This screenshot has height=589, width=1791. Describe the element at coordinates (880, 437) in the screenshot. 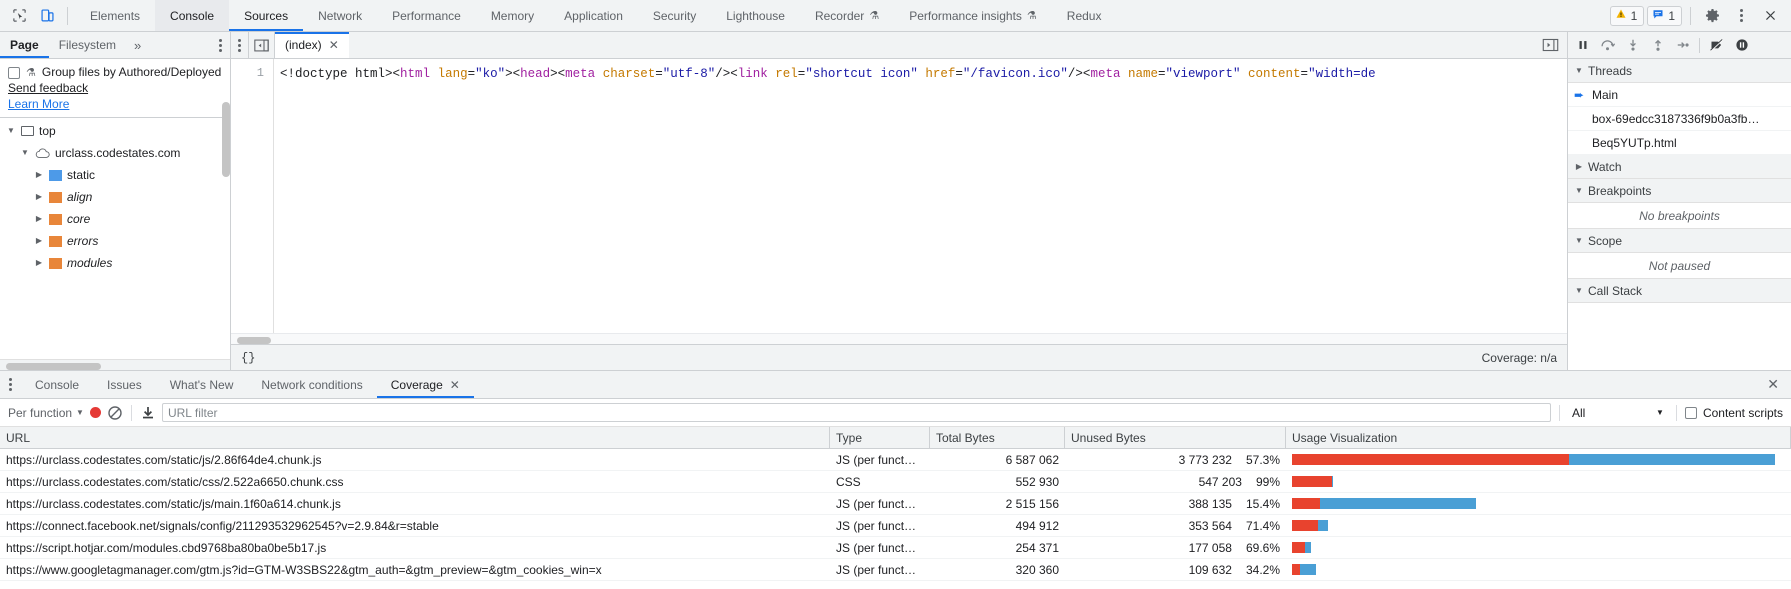

I see `column-header-type: Type` at that location.